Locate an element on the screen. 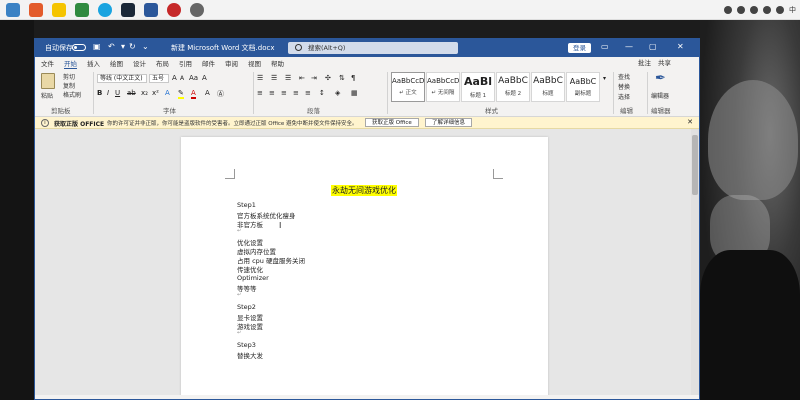 Image resolution: width=800 pixels, height=400 pixels. style-subtitle: AaBbC 副标题 is located at coordinates (583, 87).